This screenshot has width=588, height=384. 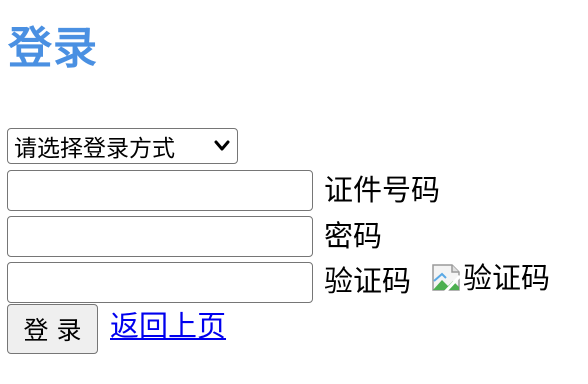 I want to click on captcha-image: 验证码, so click(x=490, y=278).